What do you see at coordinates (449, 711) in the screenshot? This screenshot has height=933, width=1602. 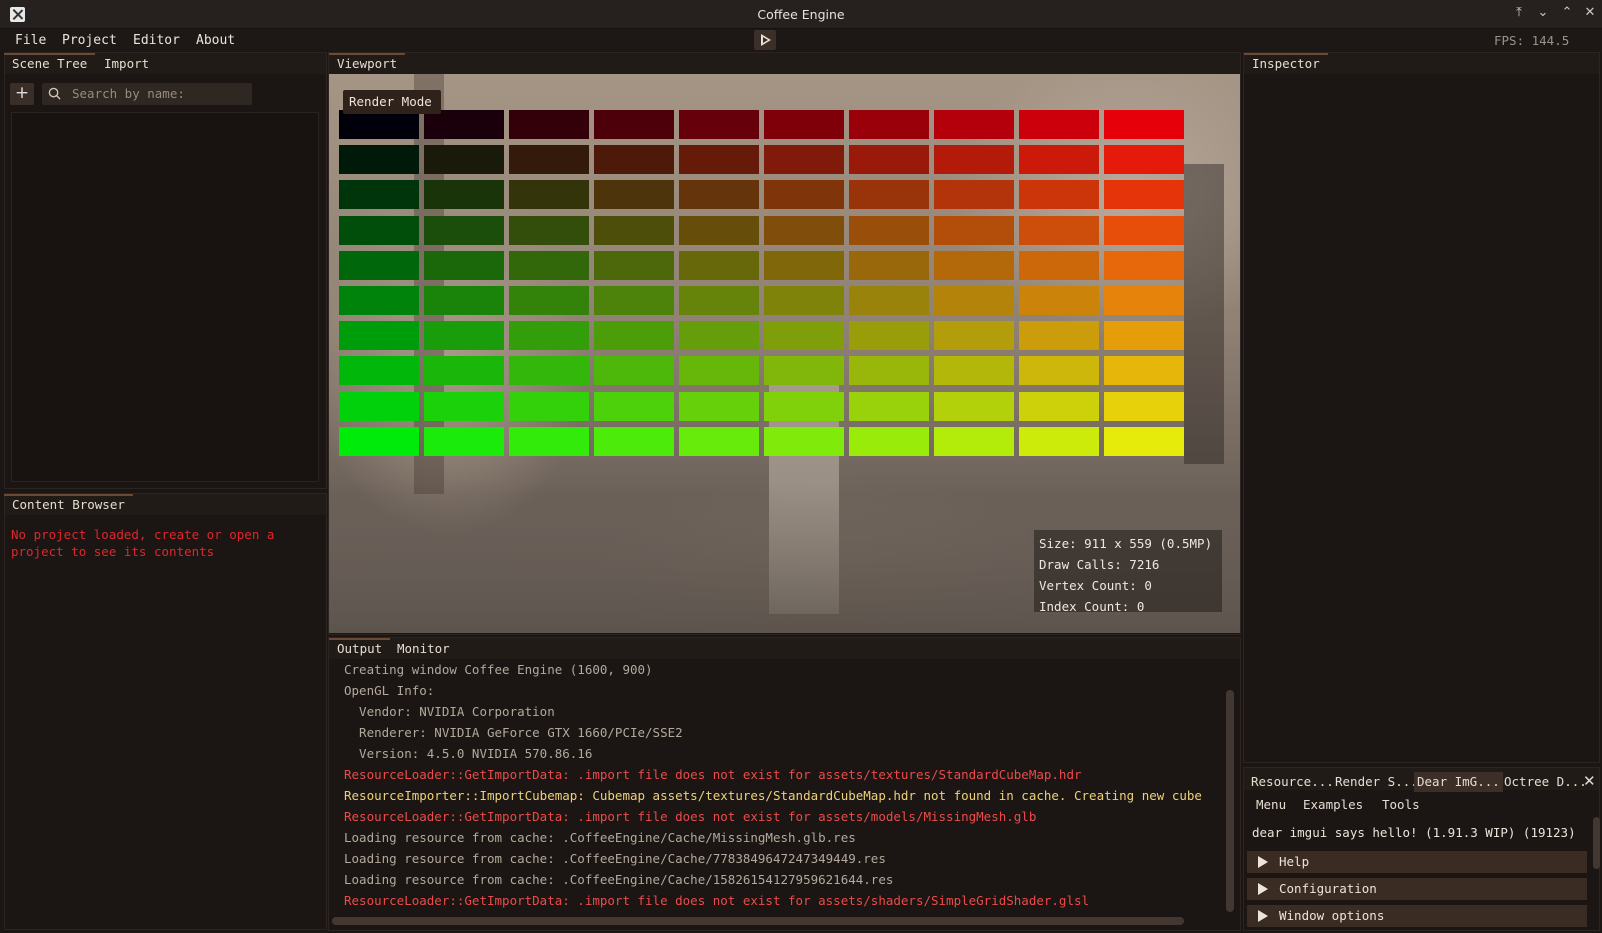 I see `log-line: Vendor: NVIDIA Corporation` at bounding box center [449, 711].